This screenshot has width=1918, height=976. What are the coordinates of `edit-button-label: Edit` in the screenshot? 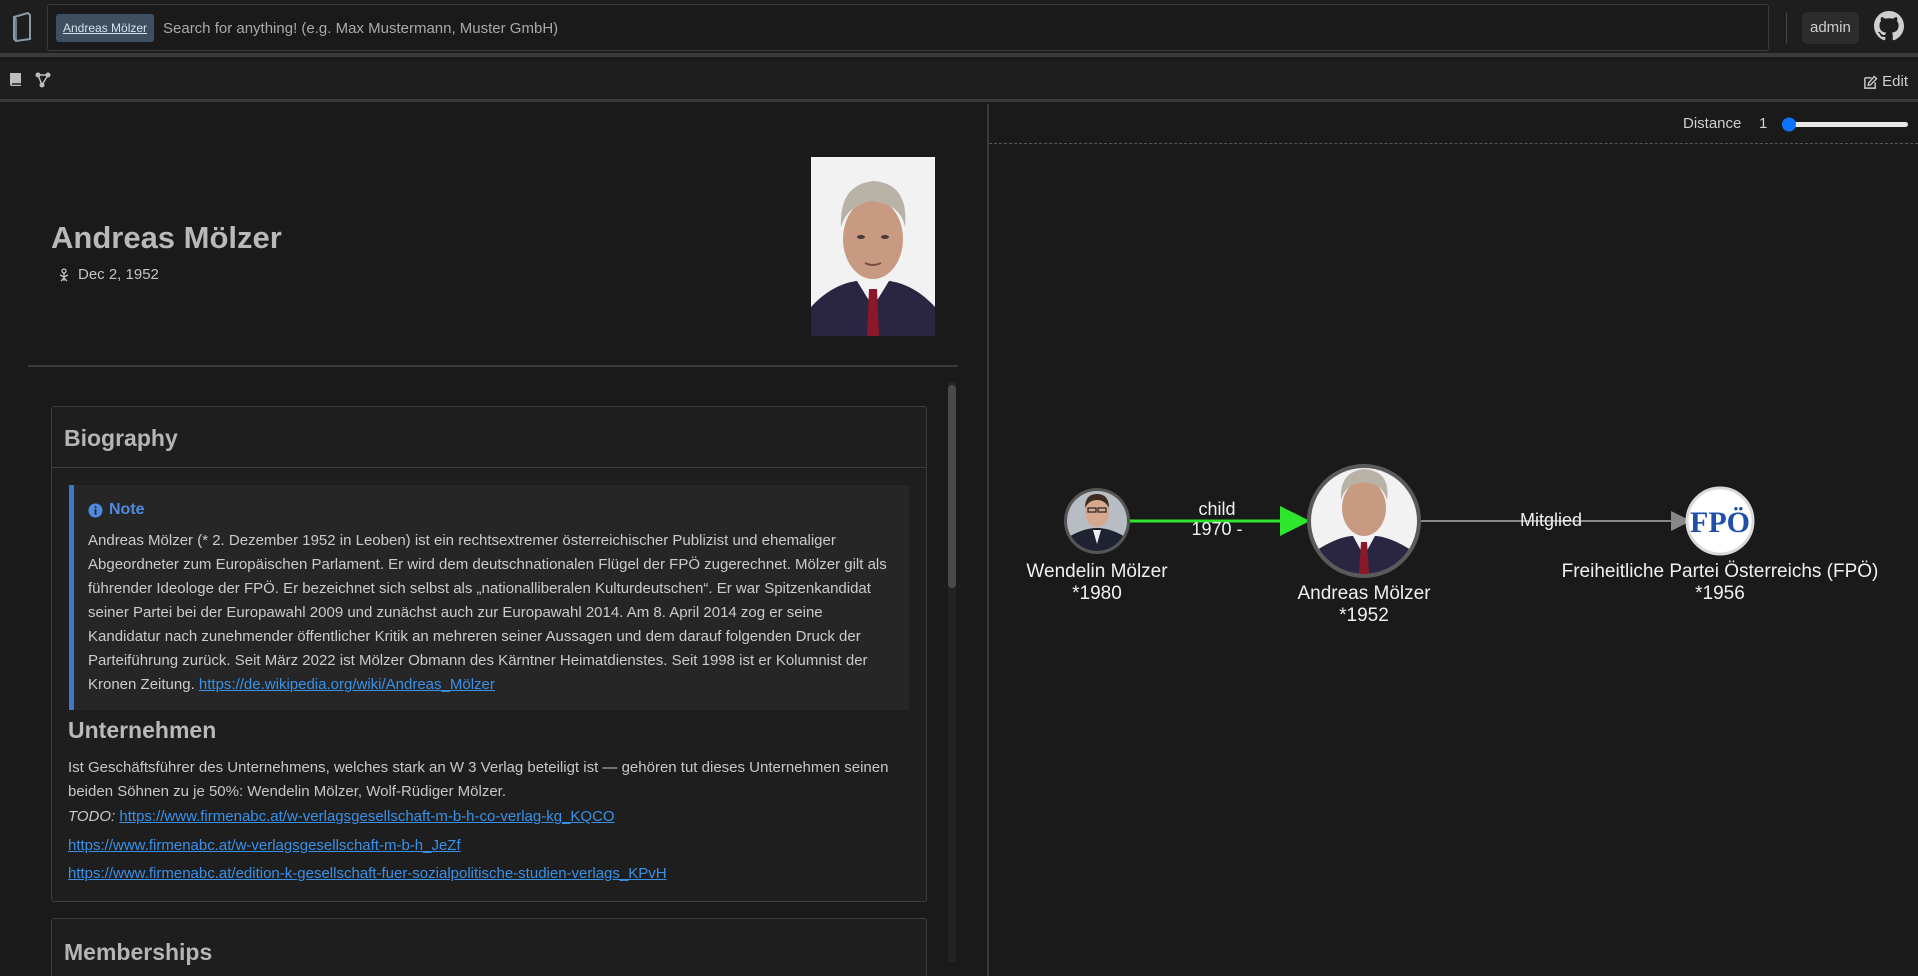 It's located at (1895, 81).